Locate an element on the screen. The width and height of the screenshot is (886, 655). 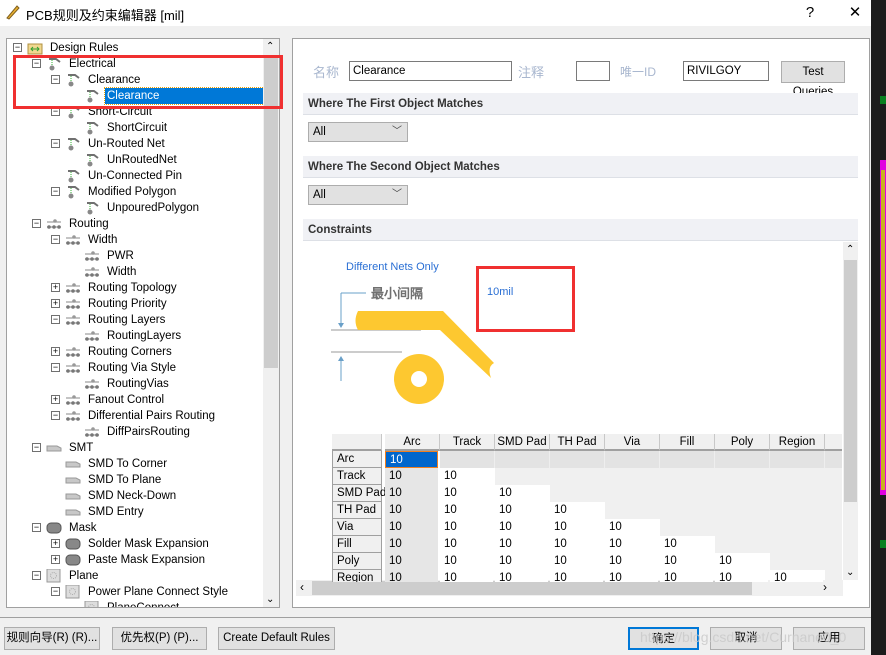
close-button: ✕ is located at coordinates (855, 13).